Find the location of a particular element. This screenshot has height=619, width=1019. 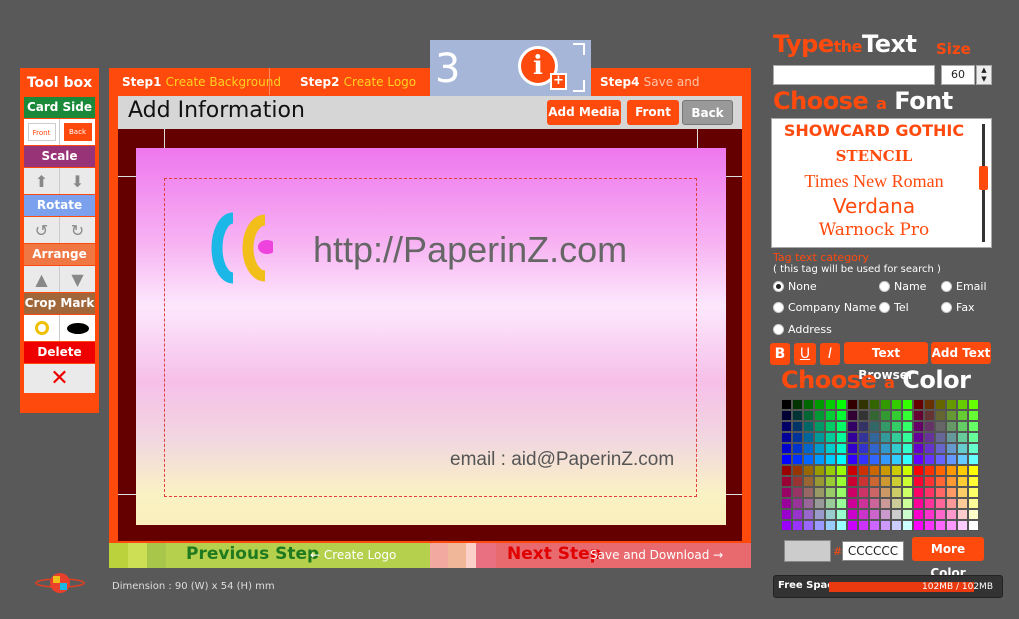

hex-color-input: CCCCCC is located at coordinates (873, 551).